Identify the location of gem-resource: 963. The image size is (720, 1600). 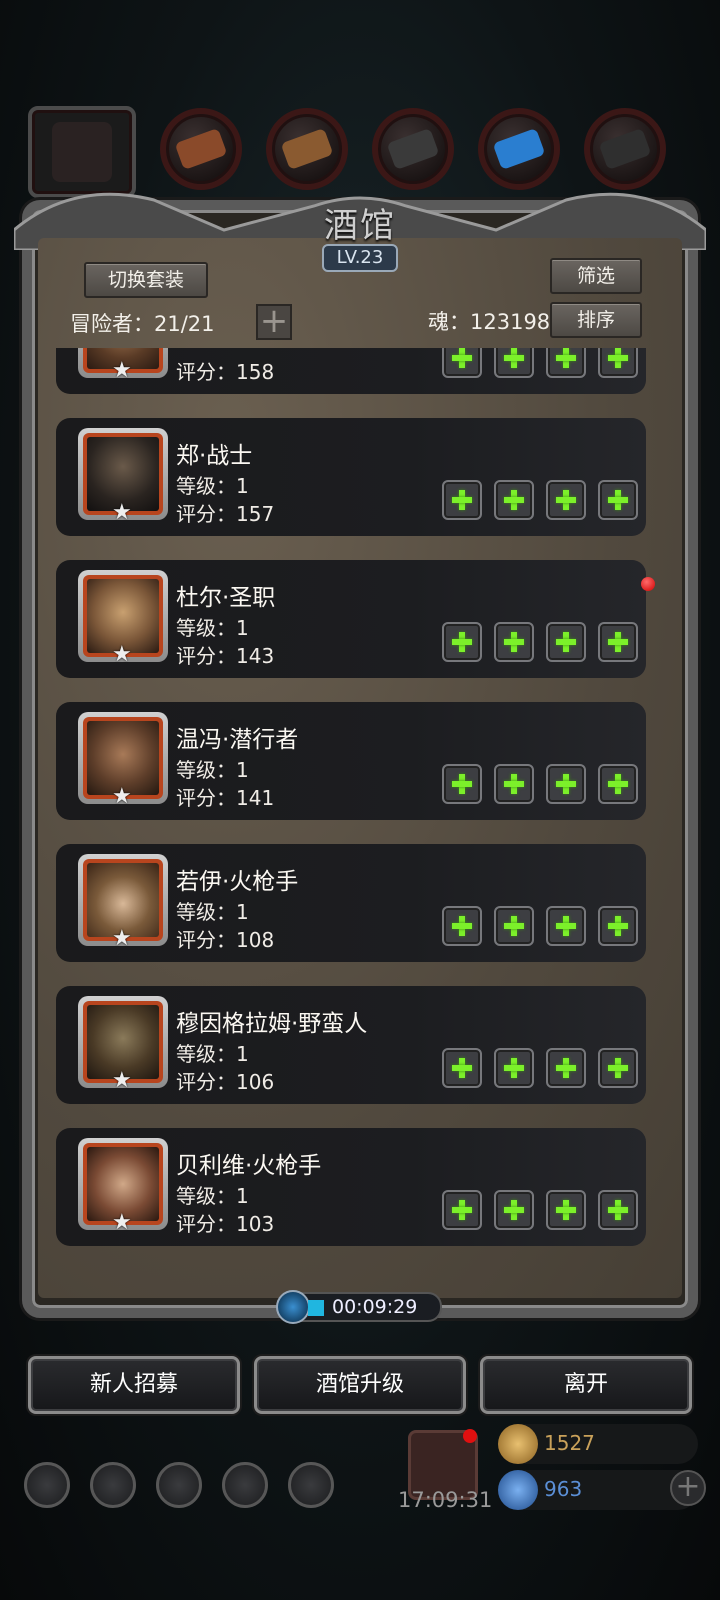
(598, 1490).